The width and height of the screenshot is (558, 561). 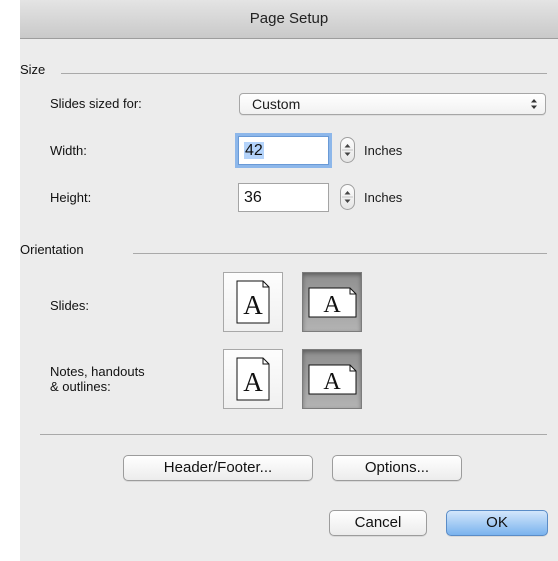 I want to click on notes-portrait-button: A, so click(x=253, y=379).